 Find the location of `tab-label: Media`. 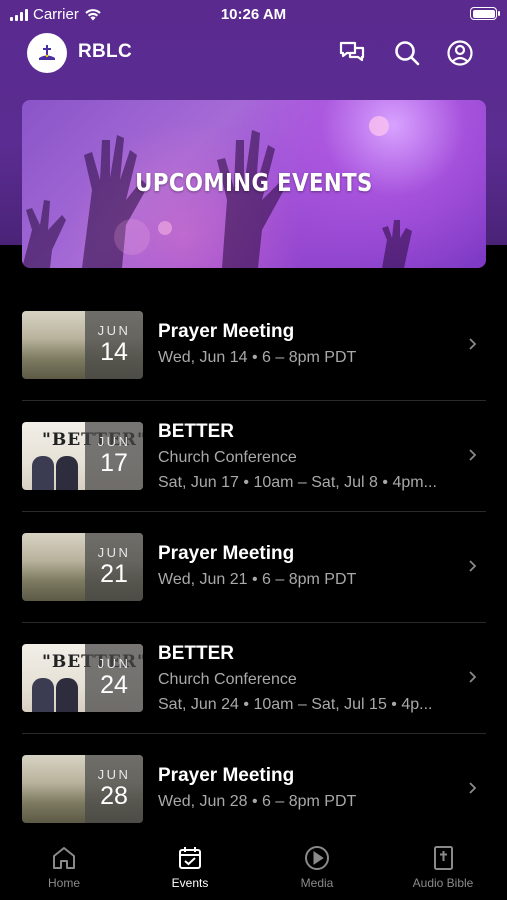

tab-label: Media is located at coordinates (317, 883).